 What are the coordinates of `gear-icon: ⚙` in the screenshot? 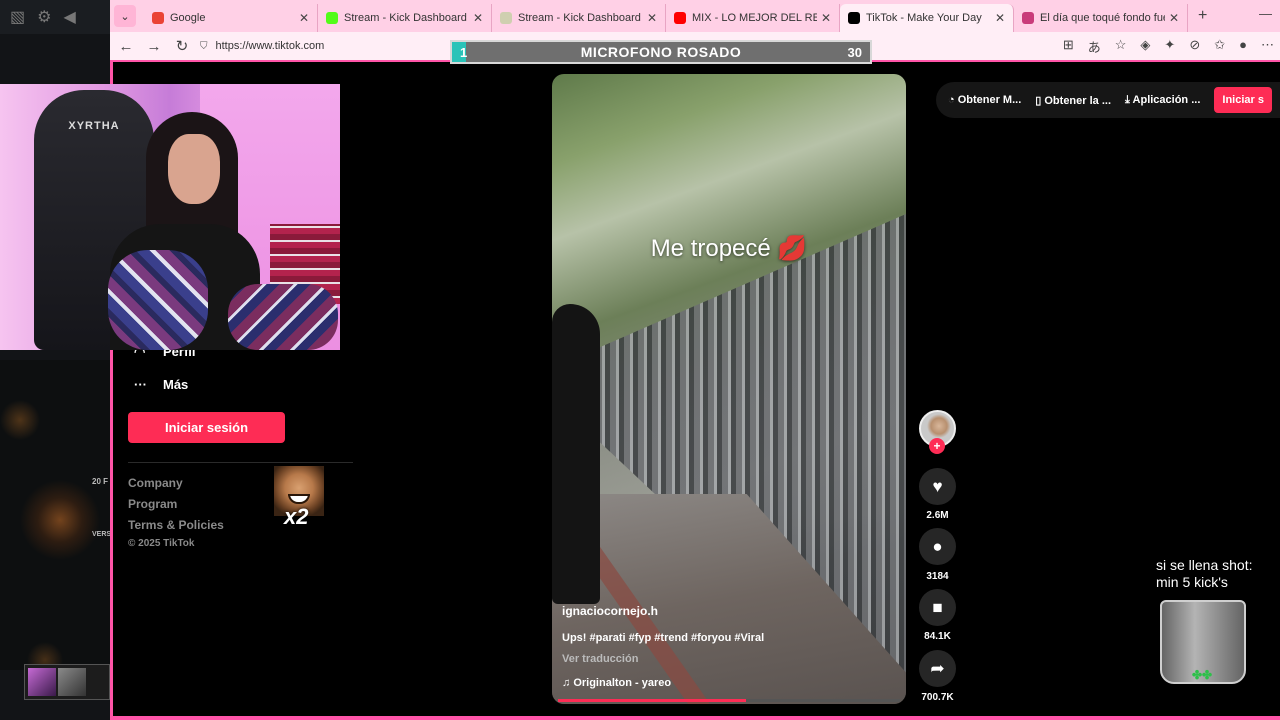 It's located at (44, 17).